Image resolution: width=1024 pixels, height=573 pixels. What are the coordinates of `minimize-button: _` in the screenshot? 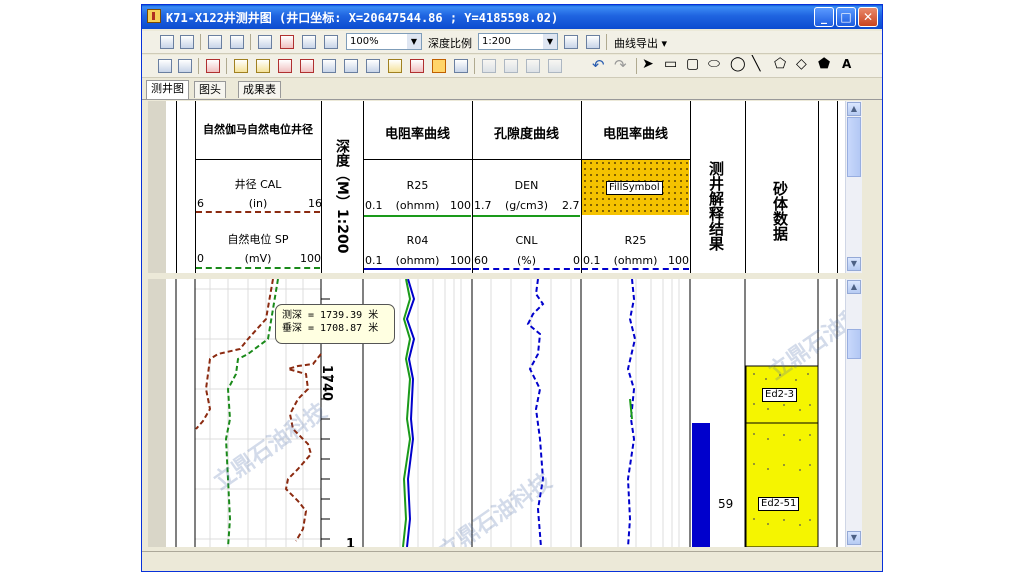 It's located at (824, 17).